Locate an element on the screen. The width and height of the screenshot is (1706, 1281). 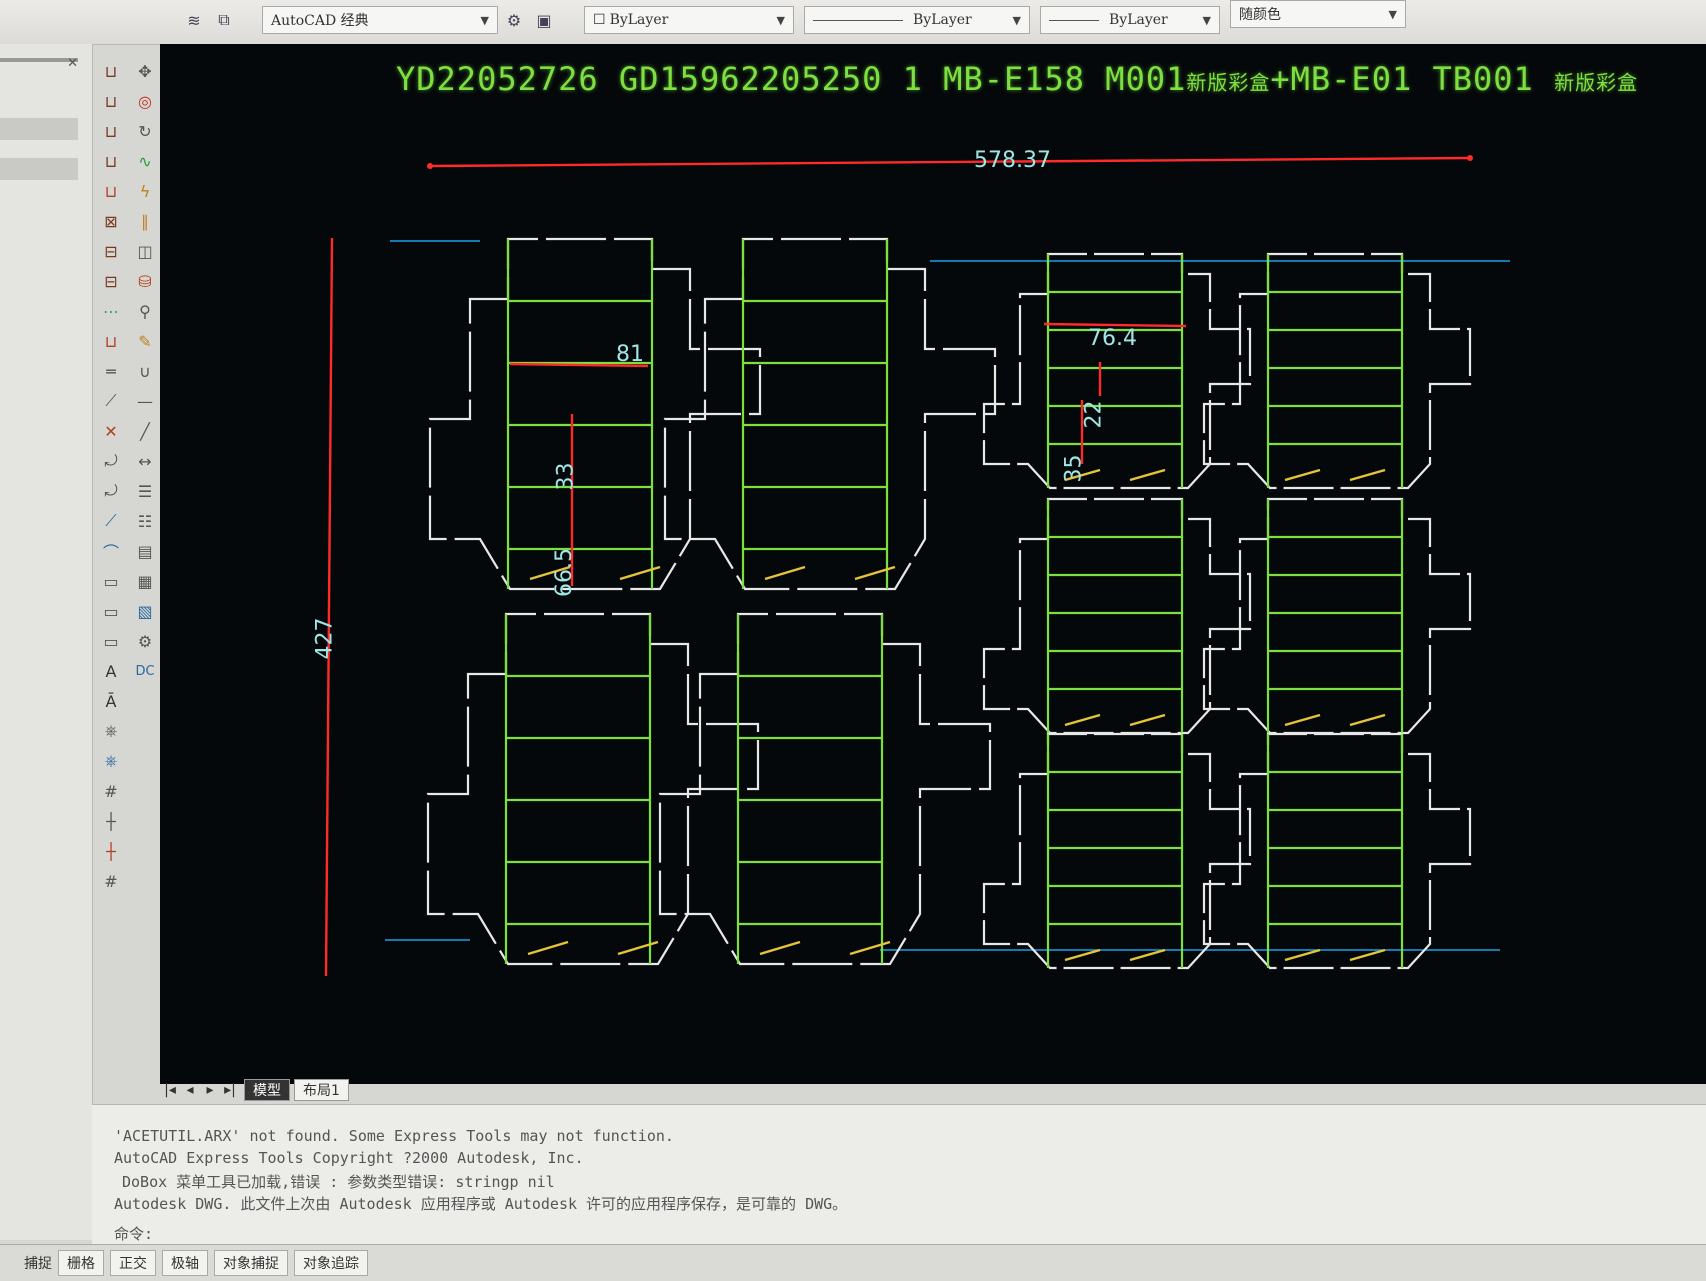
image-icon: ▧ is located at coordinates (145, 611).